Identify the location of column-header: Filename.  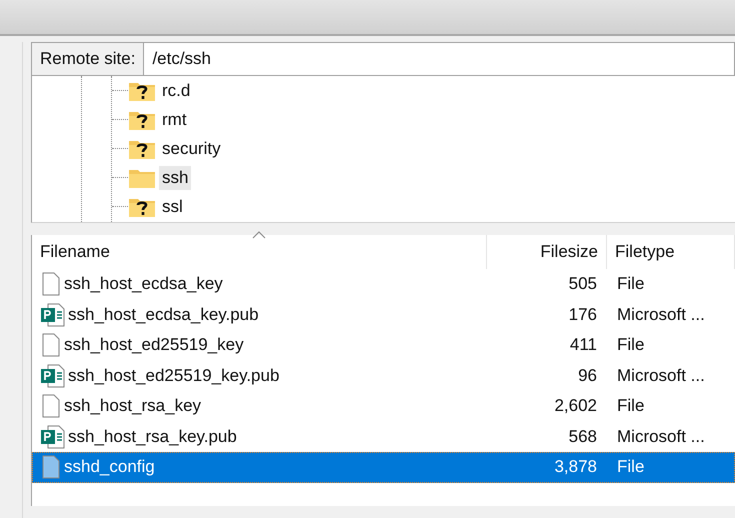
(259, 252).